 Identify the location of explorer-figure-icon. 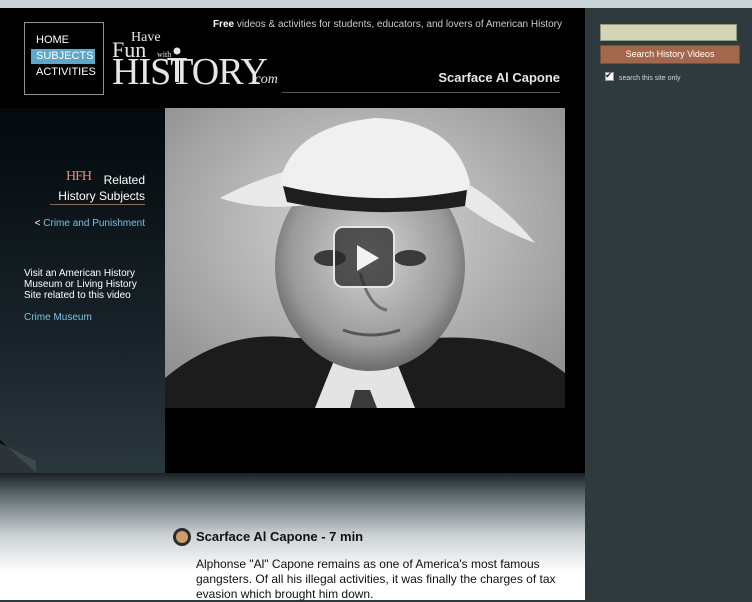
(177, 64).